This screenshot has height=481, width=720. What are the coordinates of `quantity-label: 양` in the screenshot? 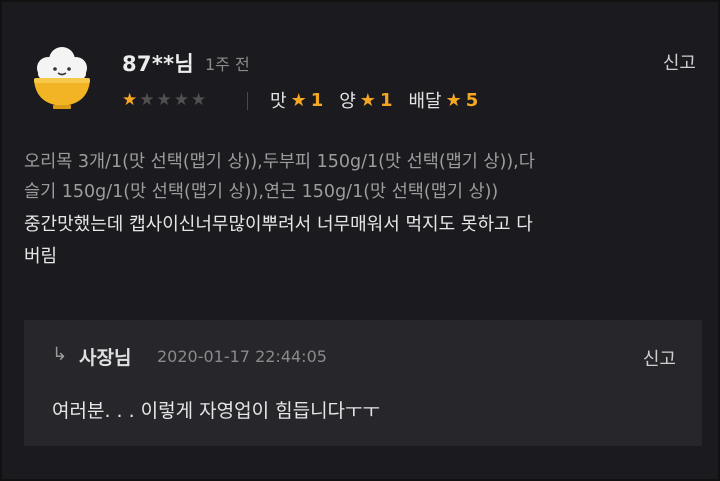 It's located at (347, 101).